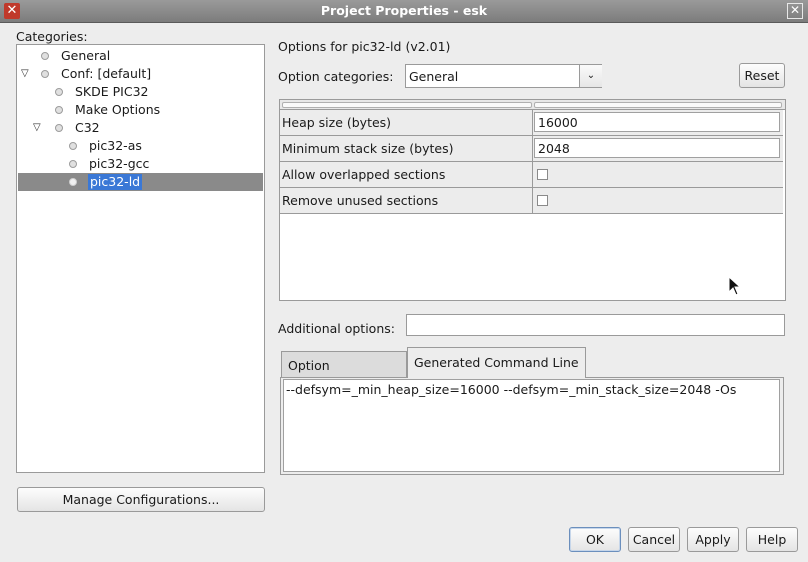 This screenshot has width=808, height=562. I want to click on tree-item-skde-pic32: SKDE PIC32, so click(140, 92).